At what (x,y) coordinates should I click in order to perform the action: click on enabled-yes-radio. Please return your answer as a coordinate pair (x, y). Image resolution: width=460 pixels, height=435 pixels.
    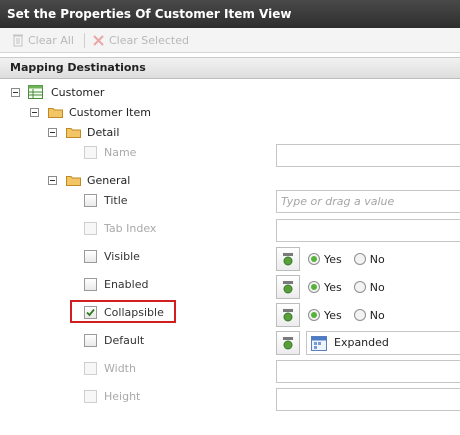
    Looking at the image, I should click on (314, 287).